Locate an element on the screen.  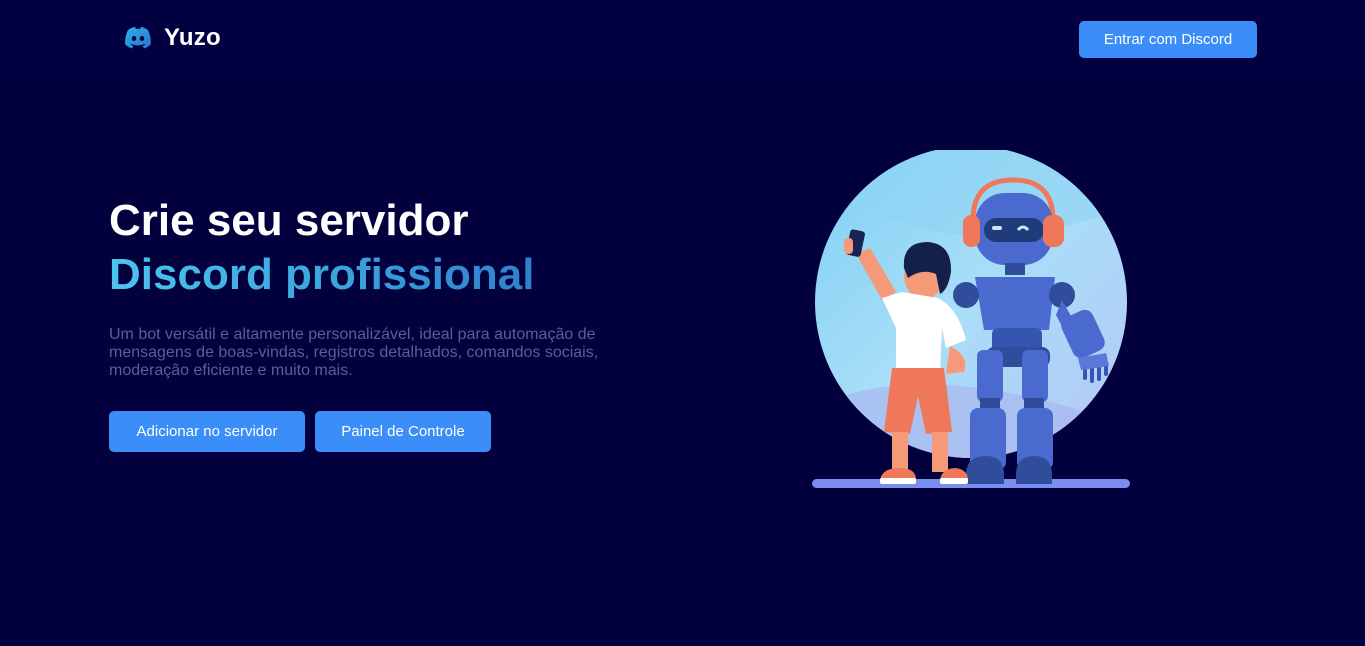
login-with-discord-button: Entrar com Discord is located at coordinates (1168, 39).